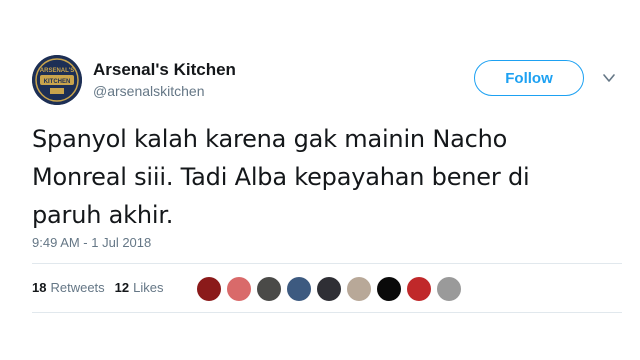  I want to click on svg-text: KITCHEN, so click(57, 82).